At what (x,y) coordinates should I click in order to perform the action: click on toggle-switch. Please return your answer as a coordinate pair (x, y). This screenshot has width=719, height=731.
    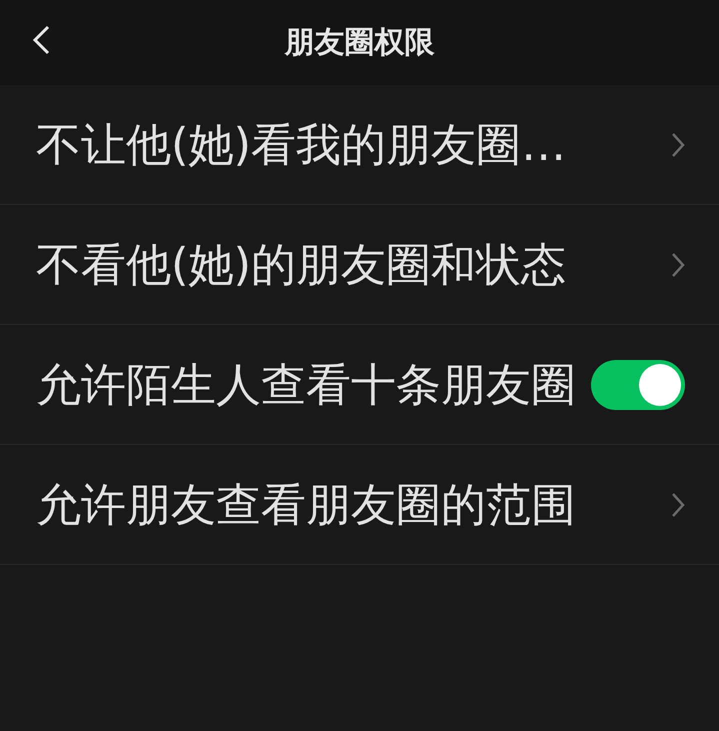
    Looking at the image, I should click on (638, 385).